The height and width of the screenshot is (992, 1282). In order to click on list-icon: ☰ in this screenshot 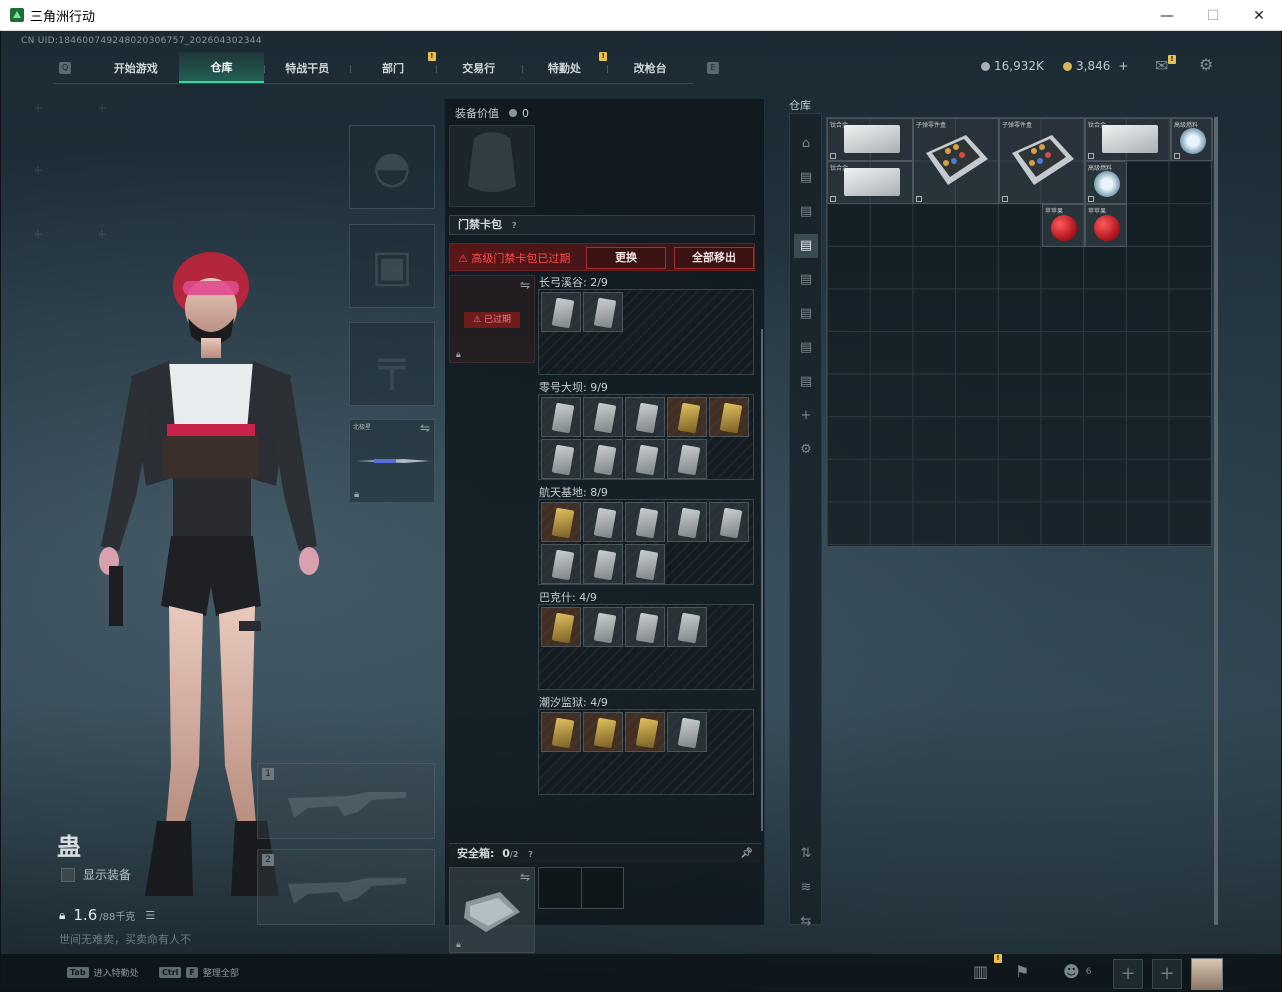, I will do `click(150, 915)`.